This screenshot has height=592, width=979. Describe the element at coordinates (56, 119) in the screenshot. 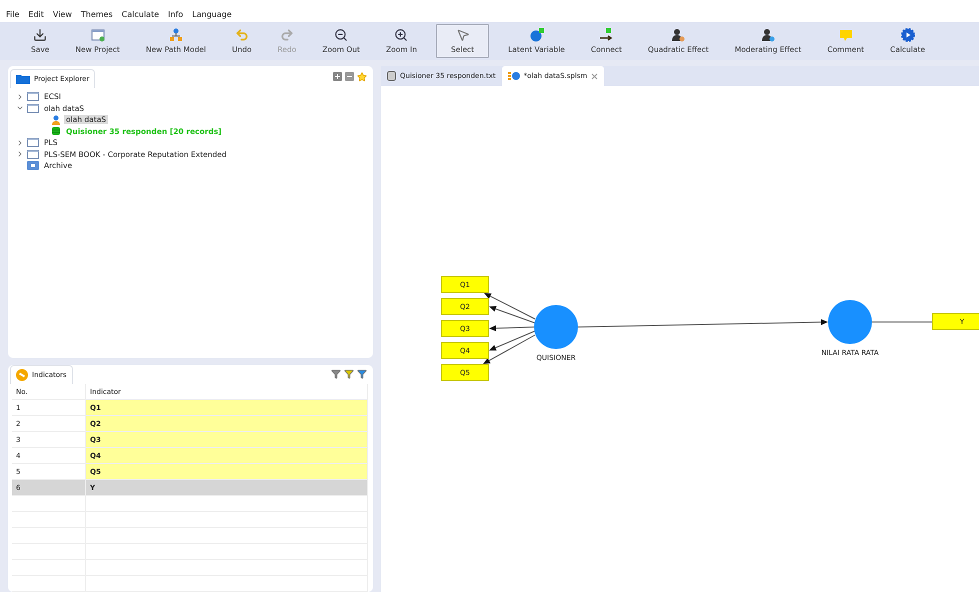

I see `user-icon` at that location.